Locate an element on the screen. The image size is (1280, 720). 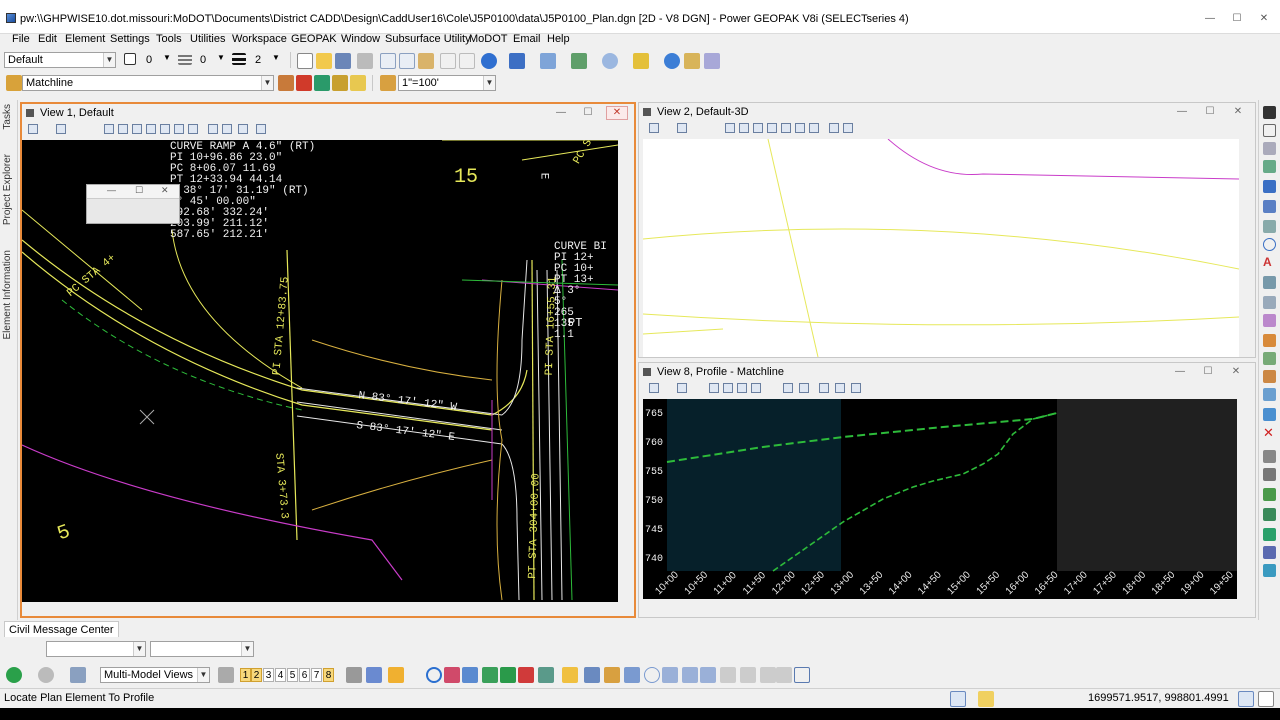
cross-tool-icon is located at coordinates (708, 675).